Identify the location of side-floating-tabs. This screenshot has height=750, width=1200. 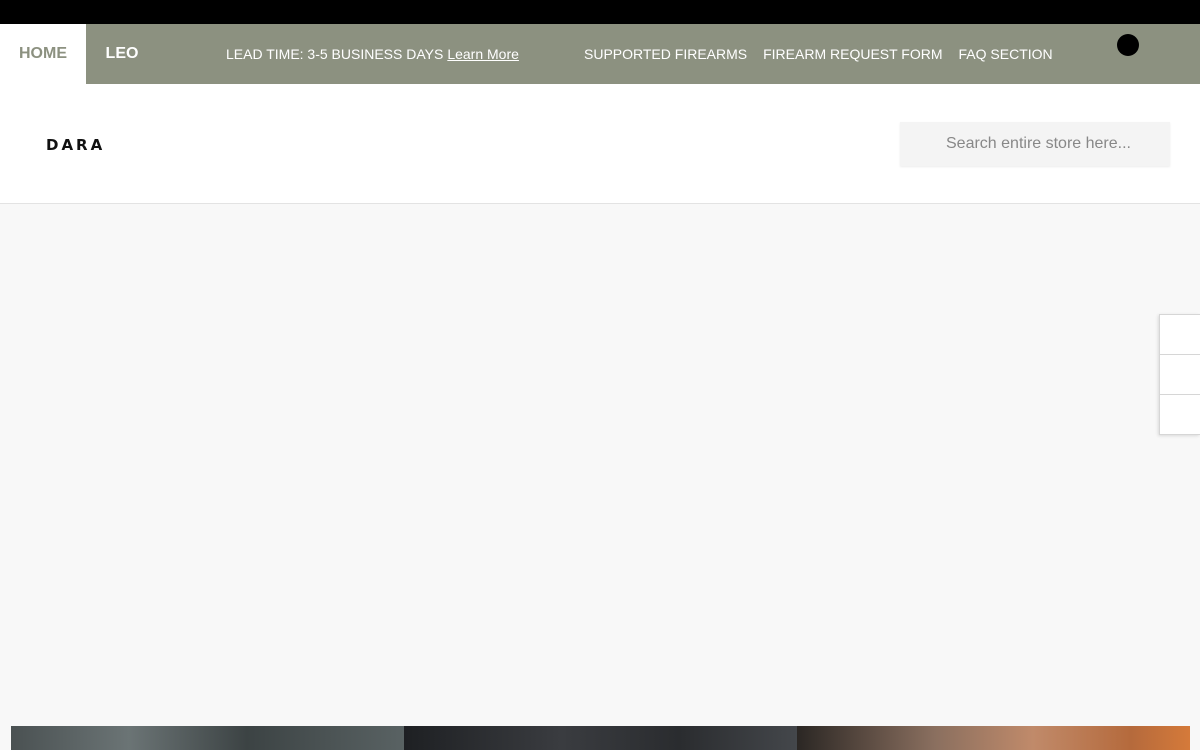
(1179, 374).